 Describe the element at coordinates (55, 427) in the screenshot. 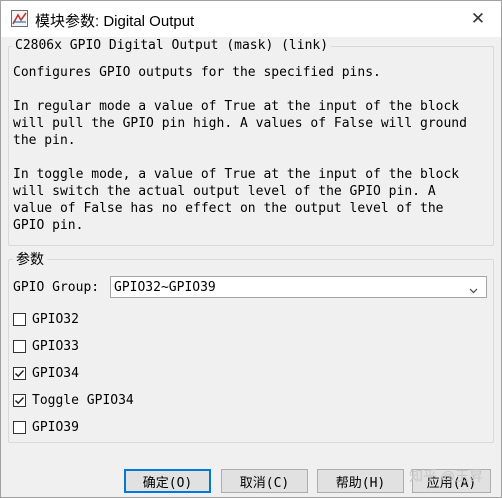

I see `checkbox-label: GPIO39` at that location.